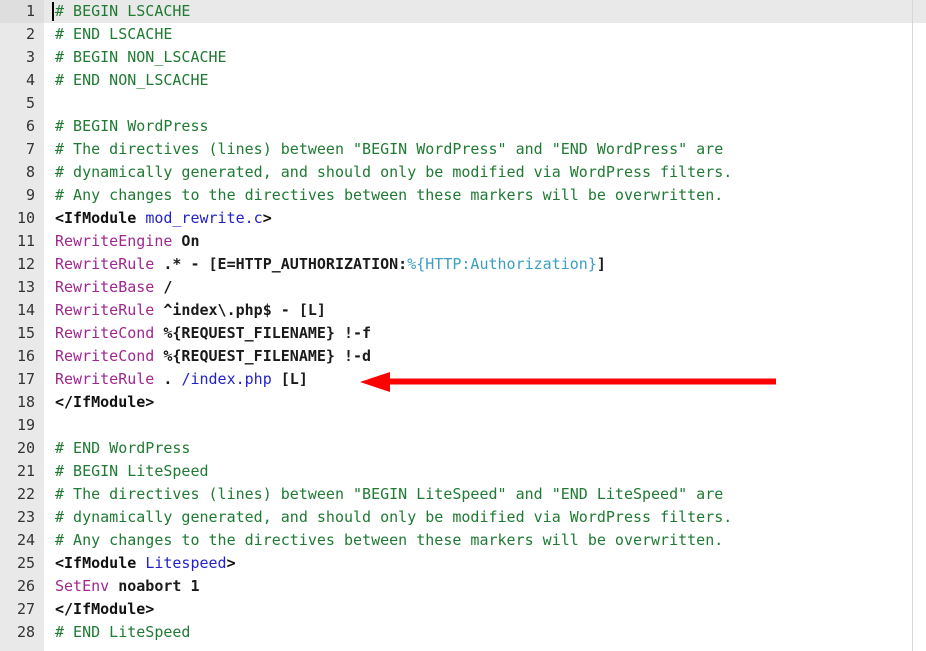 This screenshot has width=926, height=651. Describe the element at coordinates (158, 218) in the screenshot. I see `code-line-content: <IfModule mod_rewrite.c>` at that location.